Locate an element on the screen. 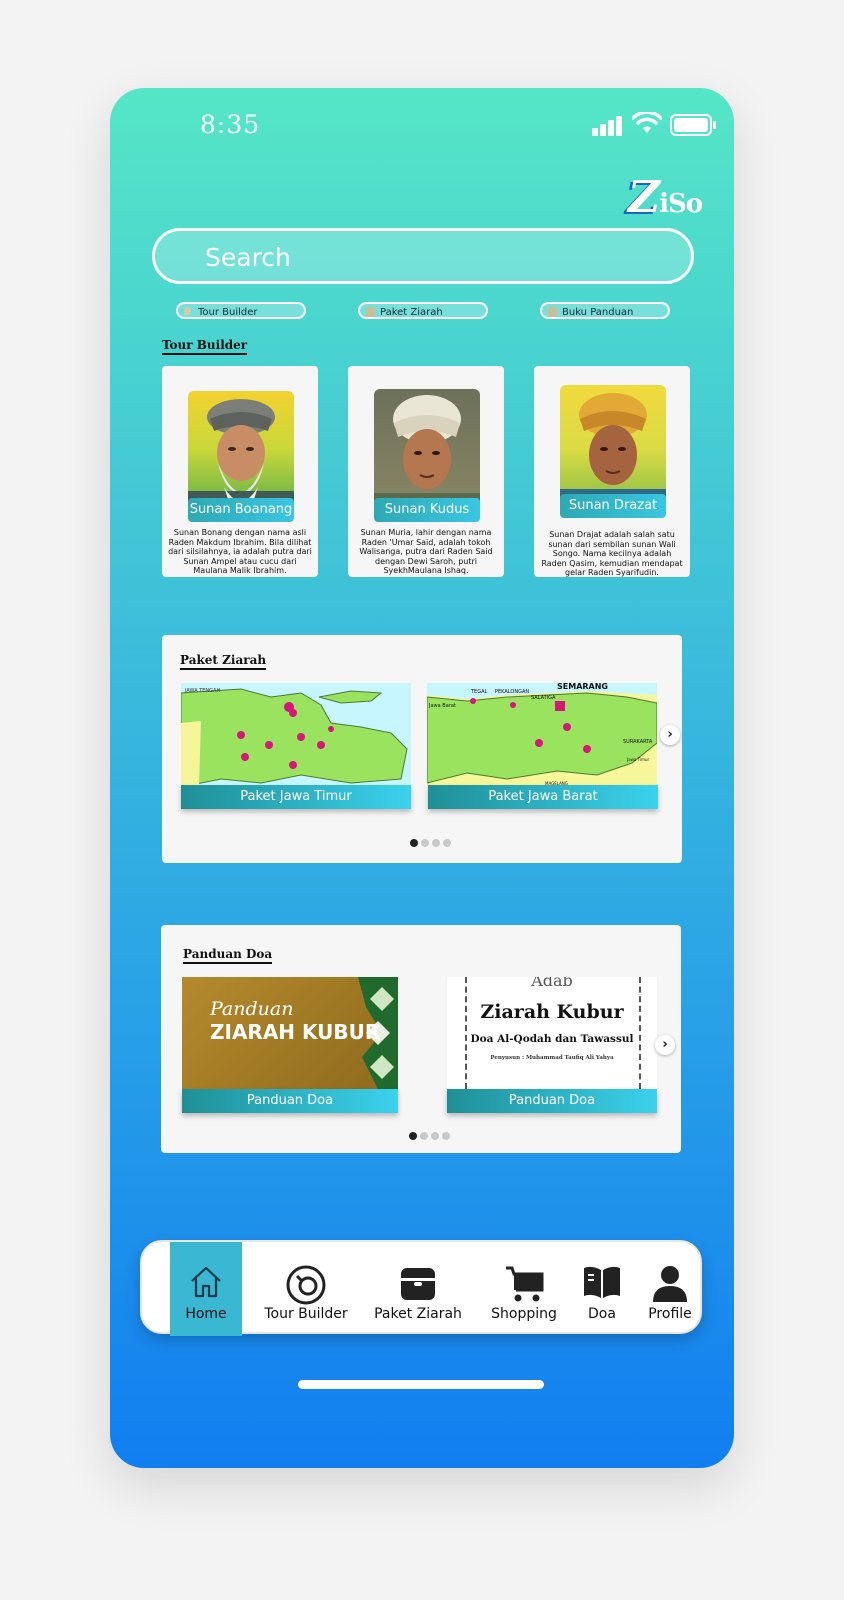  card-name: Sunan Drazat is located at coordinates (613, 506).